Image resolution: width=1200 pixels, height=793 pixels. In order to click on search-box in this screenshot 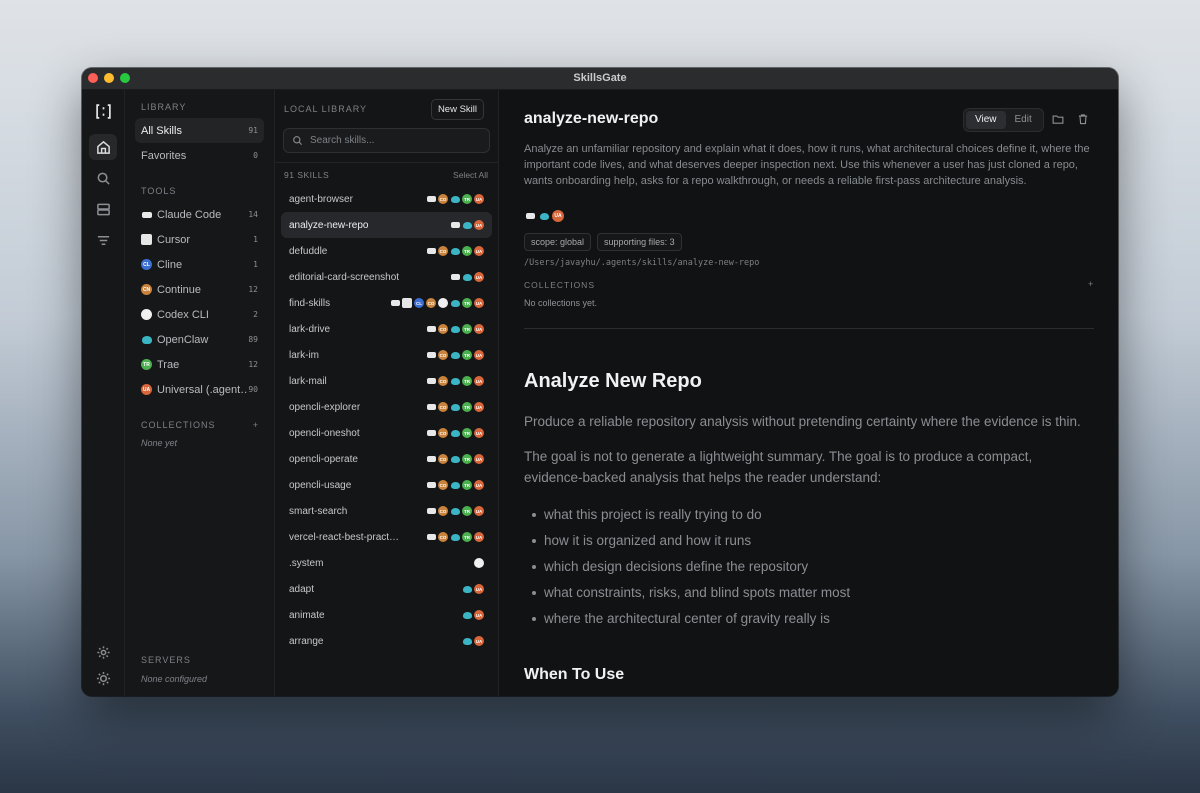, I will do `click(386, 140)`.